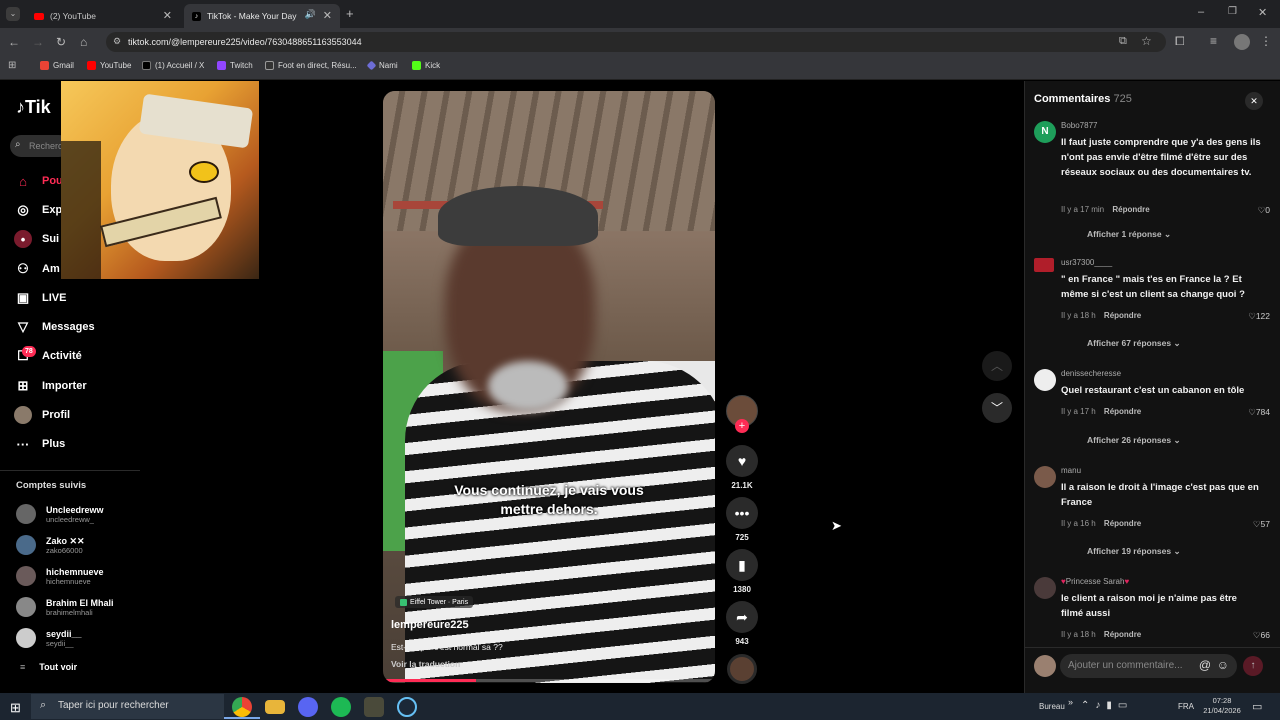 The height and width of the screenshot is (720, 1280). Describe the element at coordinates (38, 42) in the screenshot. I see `forward-icon: →` at that location.